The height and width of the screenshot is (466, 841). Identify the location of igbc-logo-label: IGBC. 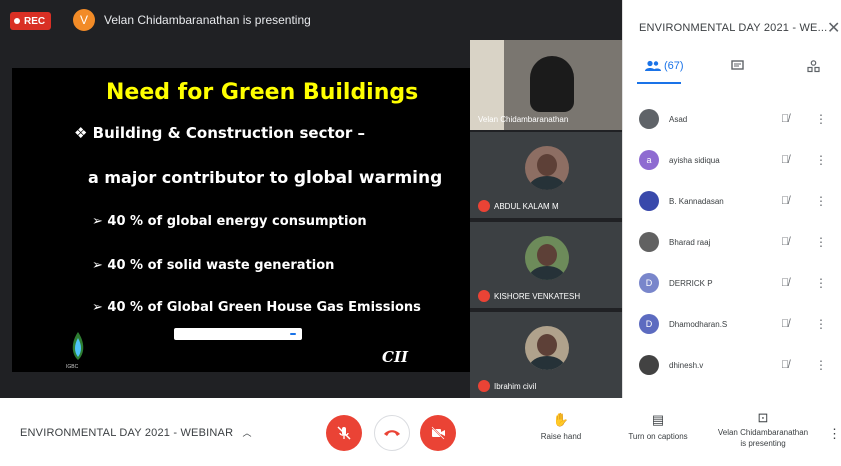
(72, 367).